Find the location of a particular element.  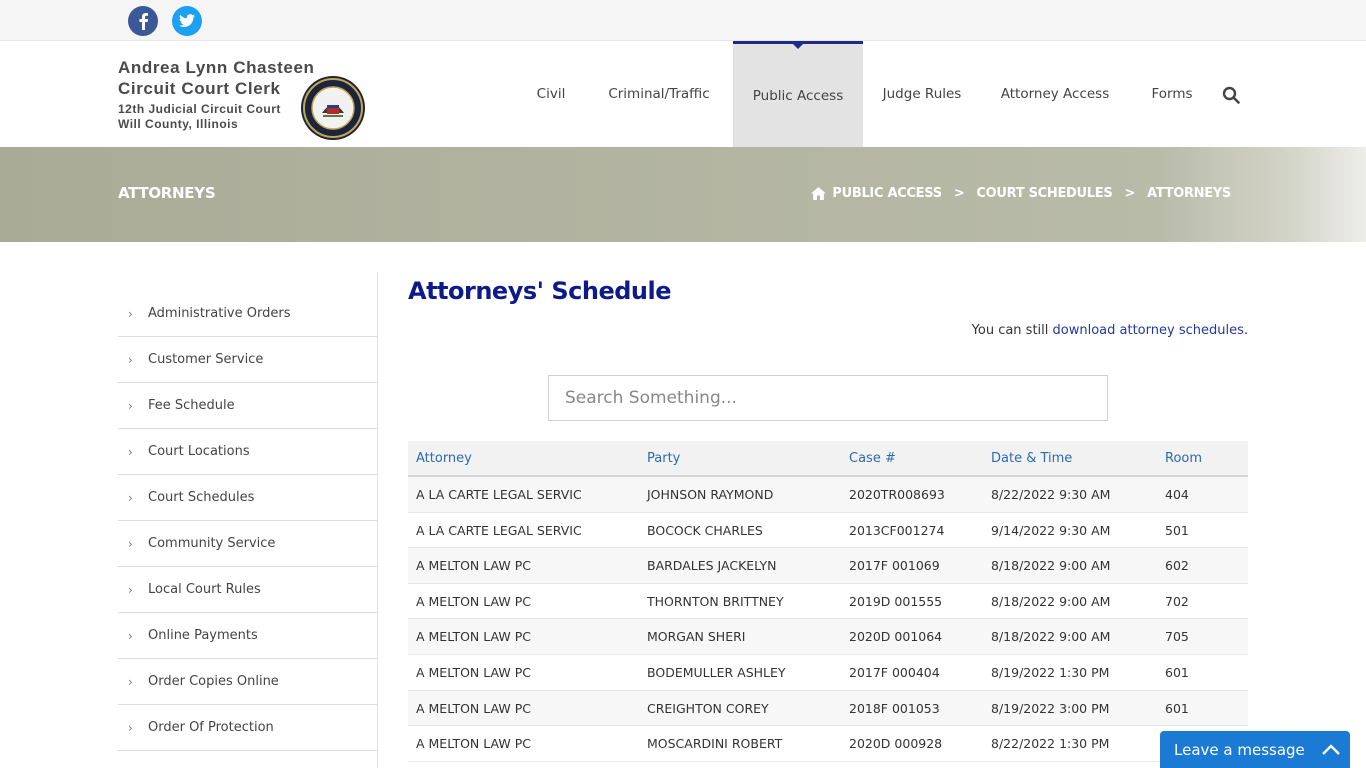

sidebar-item-court-locations: › Court Locations is located at coordinates (247, 452).